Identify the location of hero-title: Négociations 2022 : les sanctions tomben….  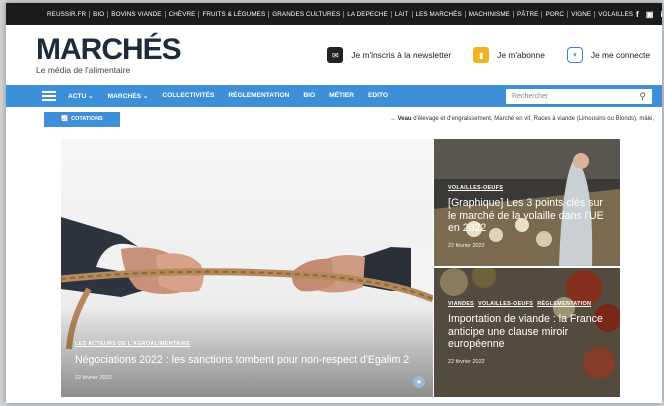
(249, 360).